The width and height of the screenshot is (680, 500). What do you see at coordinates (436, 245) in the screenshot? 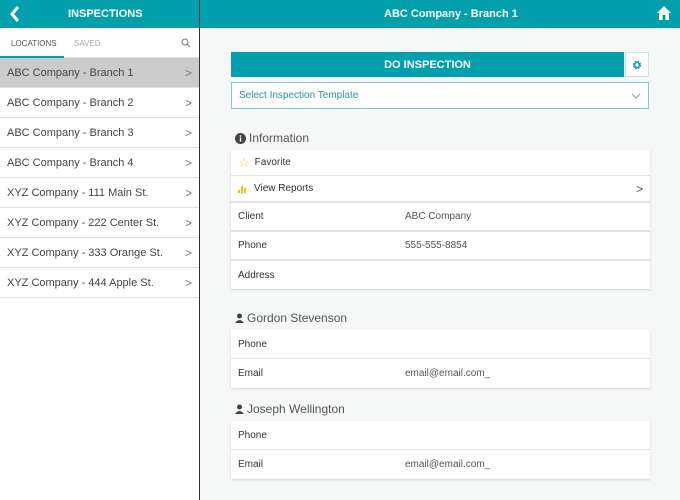
I see `field-value: 555-555-8854` at bounding box center [436, 245].